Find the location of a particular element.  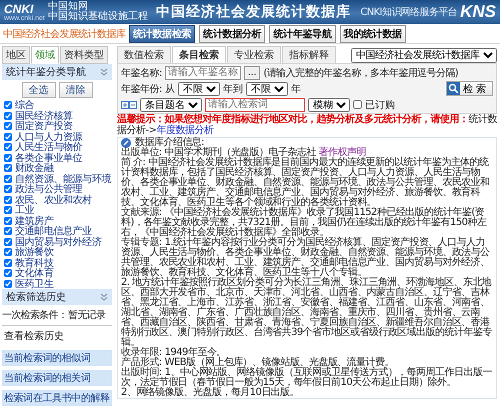

logo-mark: CNKI is located at coordinates (19, 8).